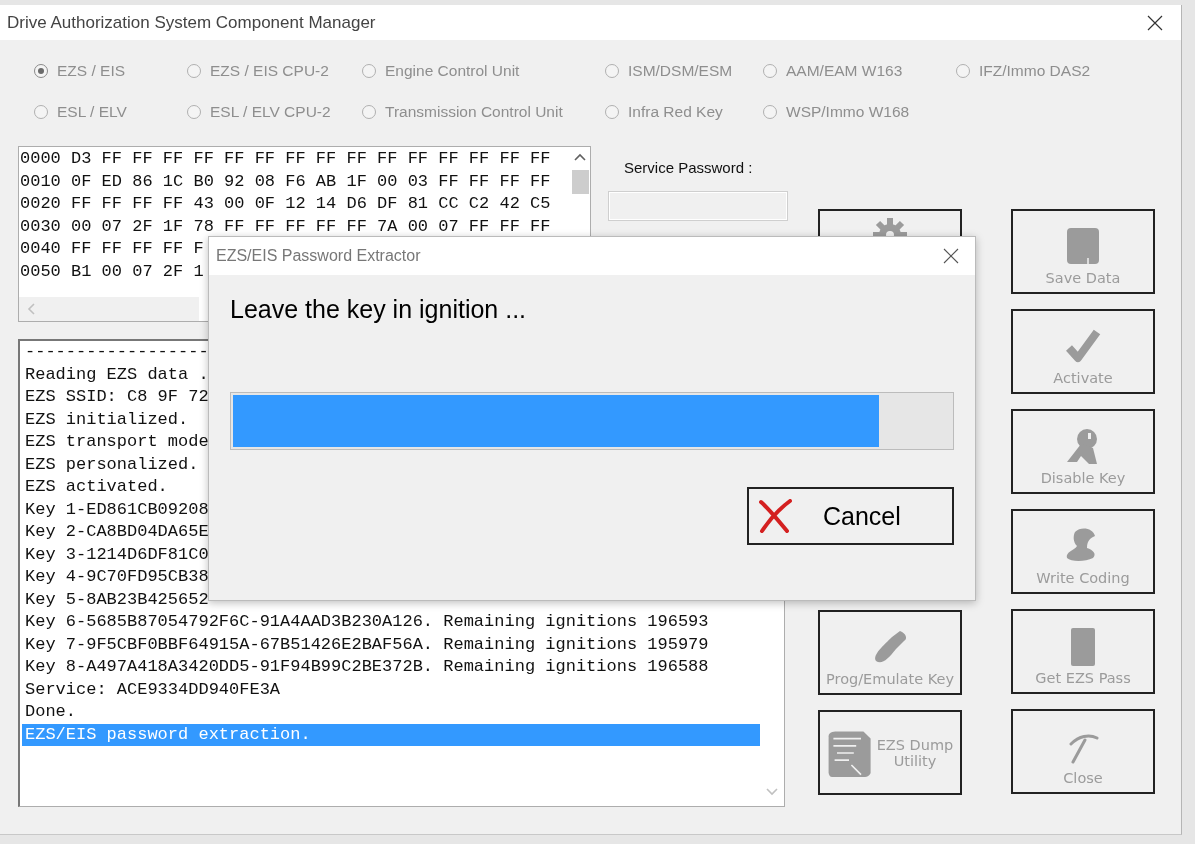 This screenshot has width=1195, height=844. What do you see at coordinates (775, 516) in the screenshot?
I see `cross-icon` at bounding box center [775, 516].